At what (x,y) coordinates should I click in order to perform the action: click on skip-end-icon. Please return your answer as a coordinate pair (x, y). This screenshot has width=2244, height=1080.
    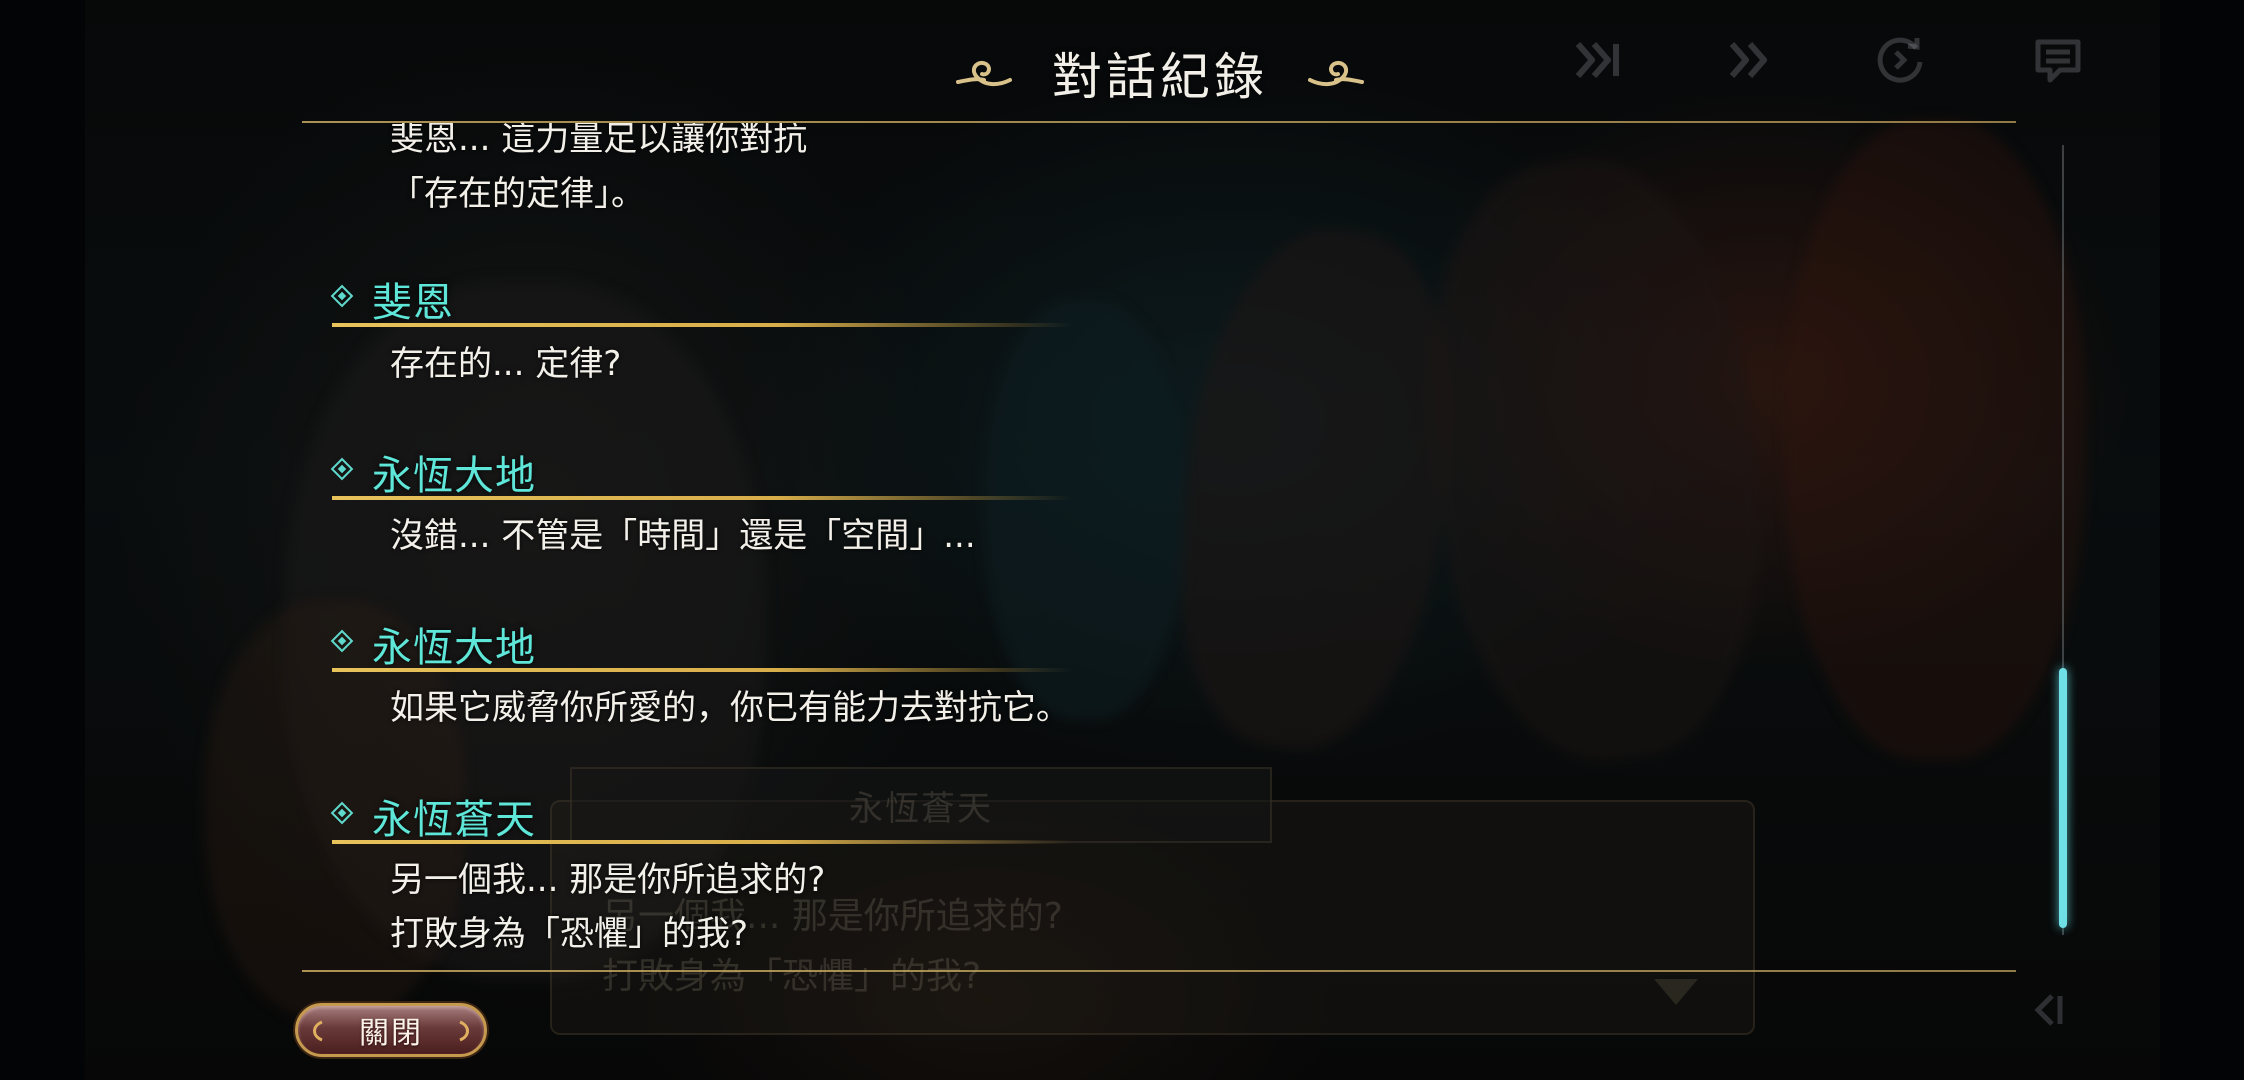
    Looking at the image, I should click on (2048, 1010).